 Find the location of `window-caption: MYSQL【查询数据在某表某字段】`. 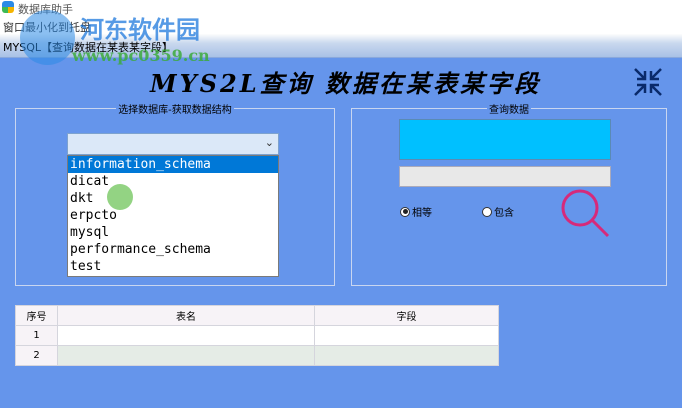

window-caption: MYSQL【查询数据在某表某字段】 is located at coordinates (341, 46).